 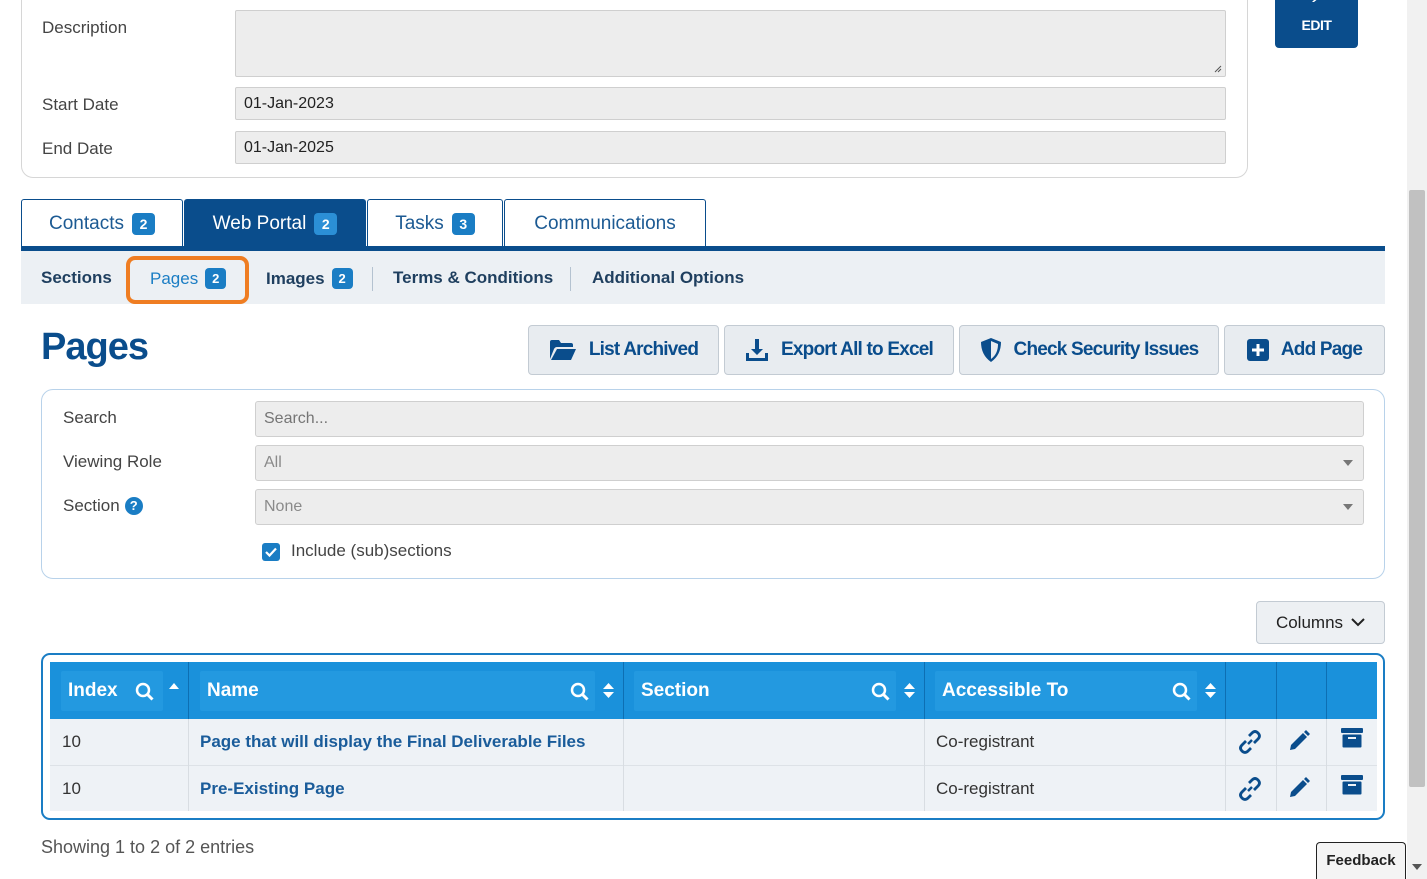 What do you see at coordinates (675, 690) in the screenshot?
I see `column-header-section-label: Section` at bounding box center [675, 690].